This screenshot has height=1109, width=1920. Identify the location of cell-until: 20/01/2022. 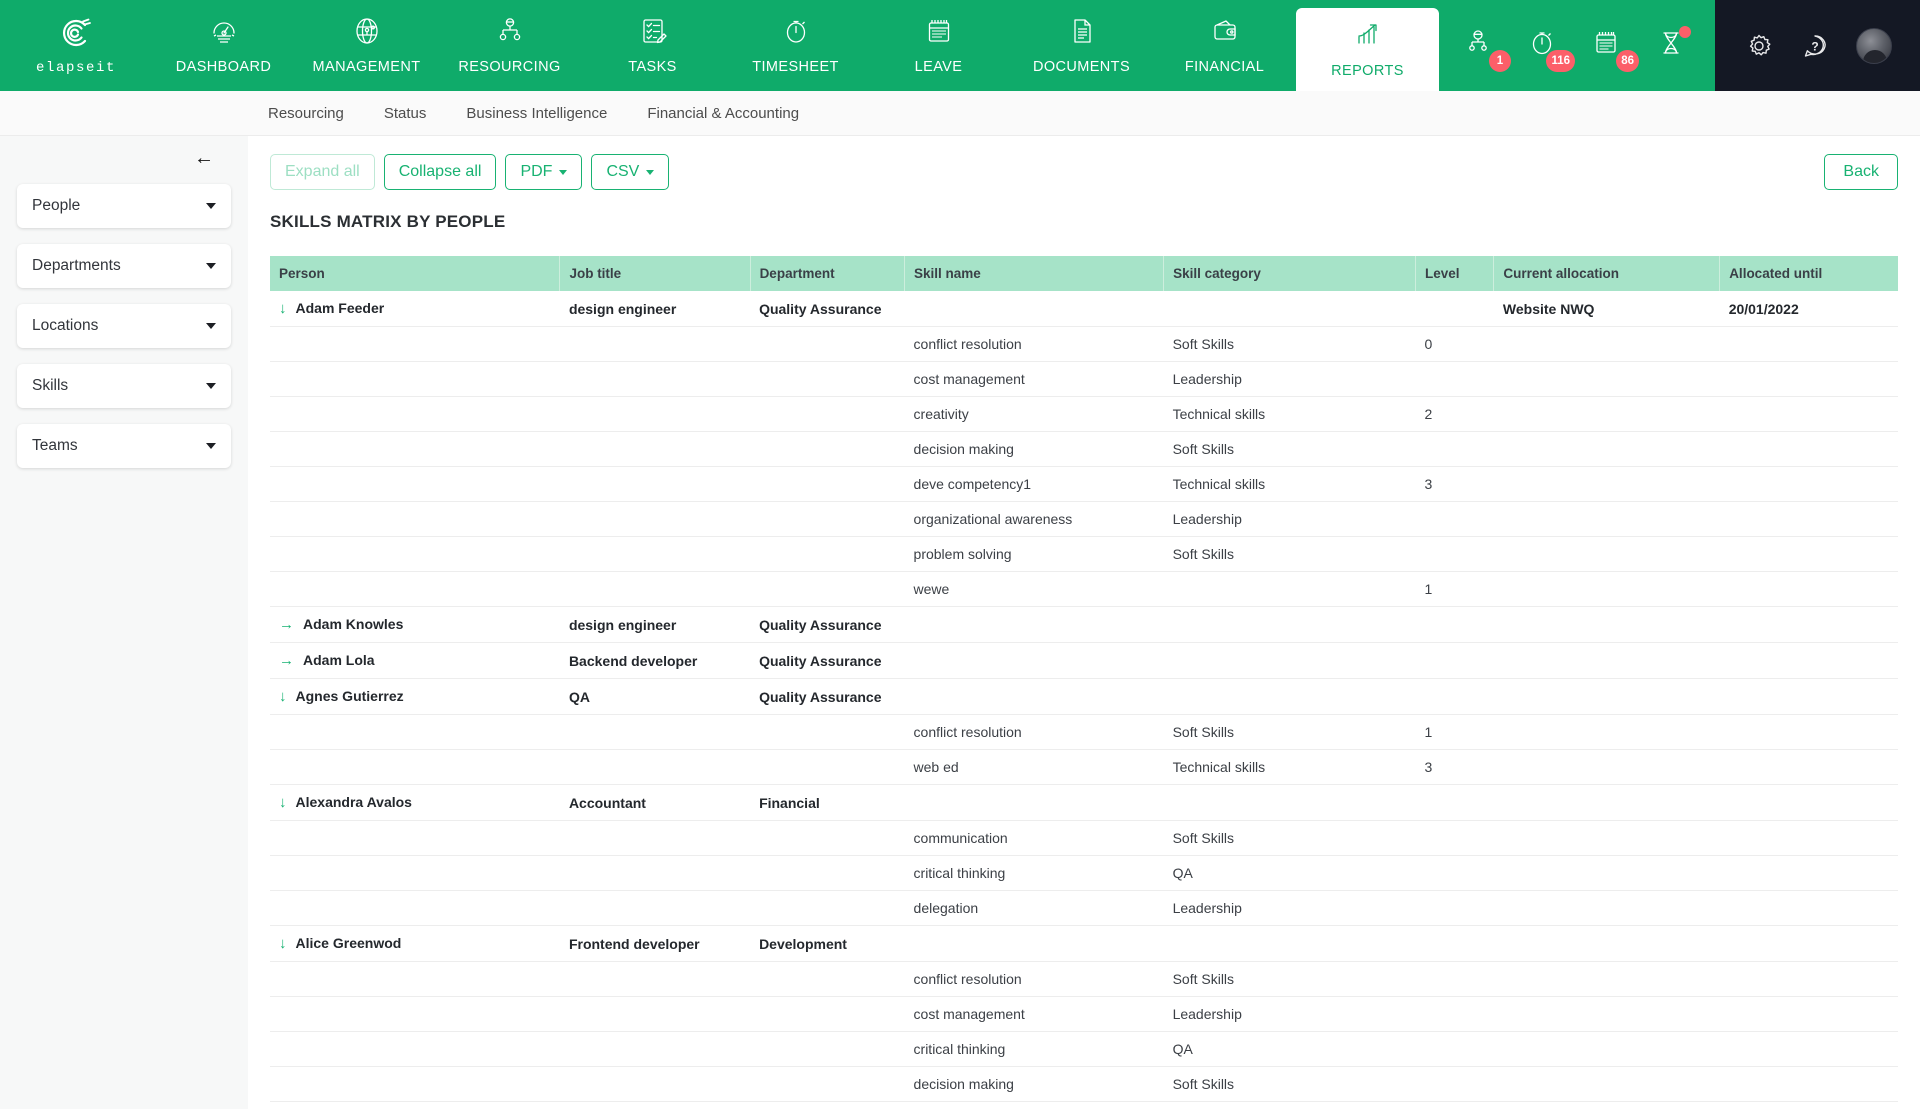
(1808, 309).